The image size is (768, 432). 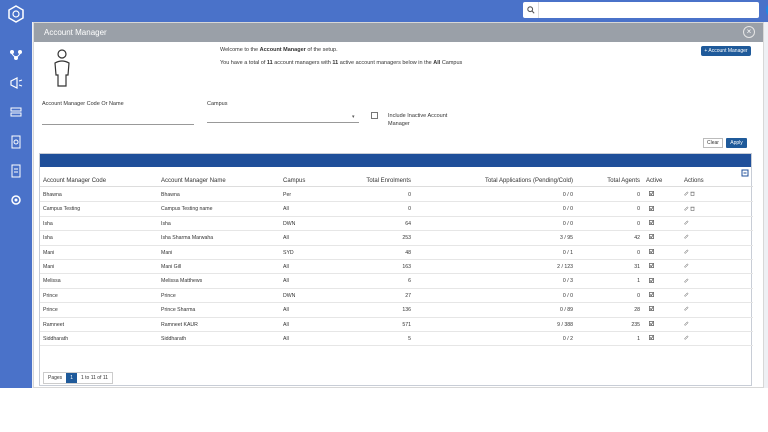 What do you see at coordinates (567, 252) in the screenshot?
I see `cell-applications: 0 / 1` at bounding box center [567, 252].